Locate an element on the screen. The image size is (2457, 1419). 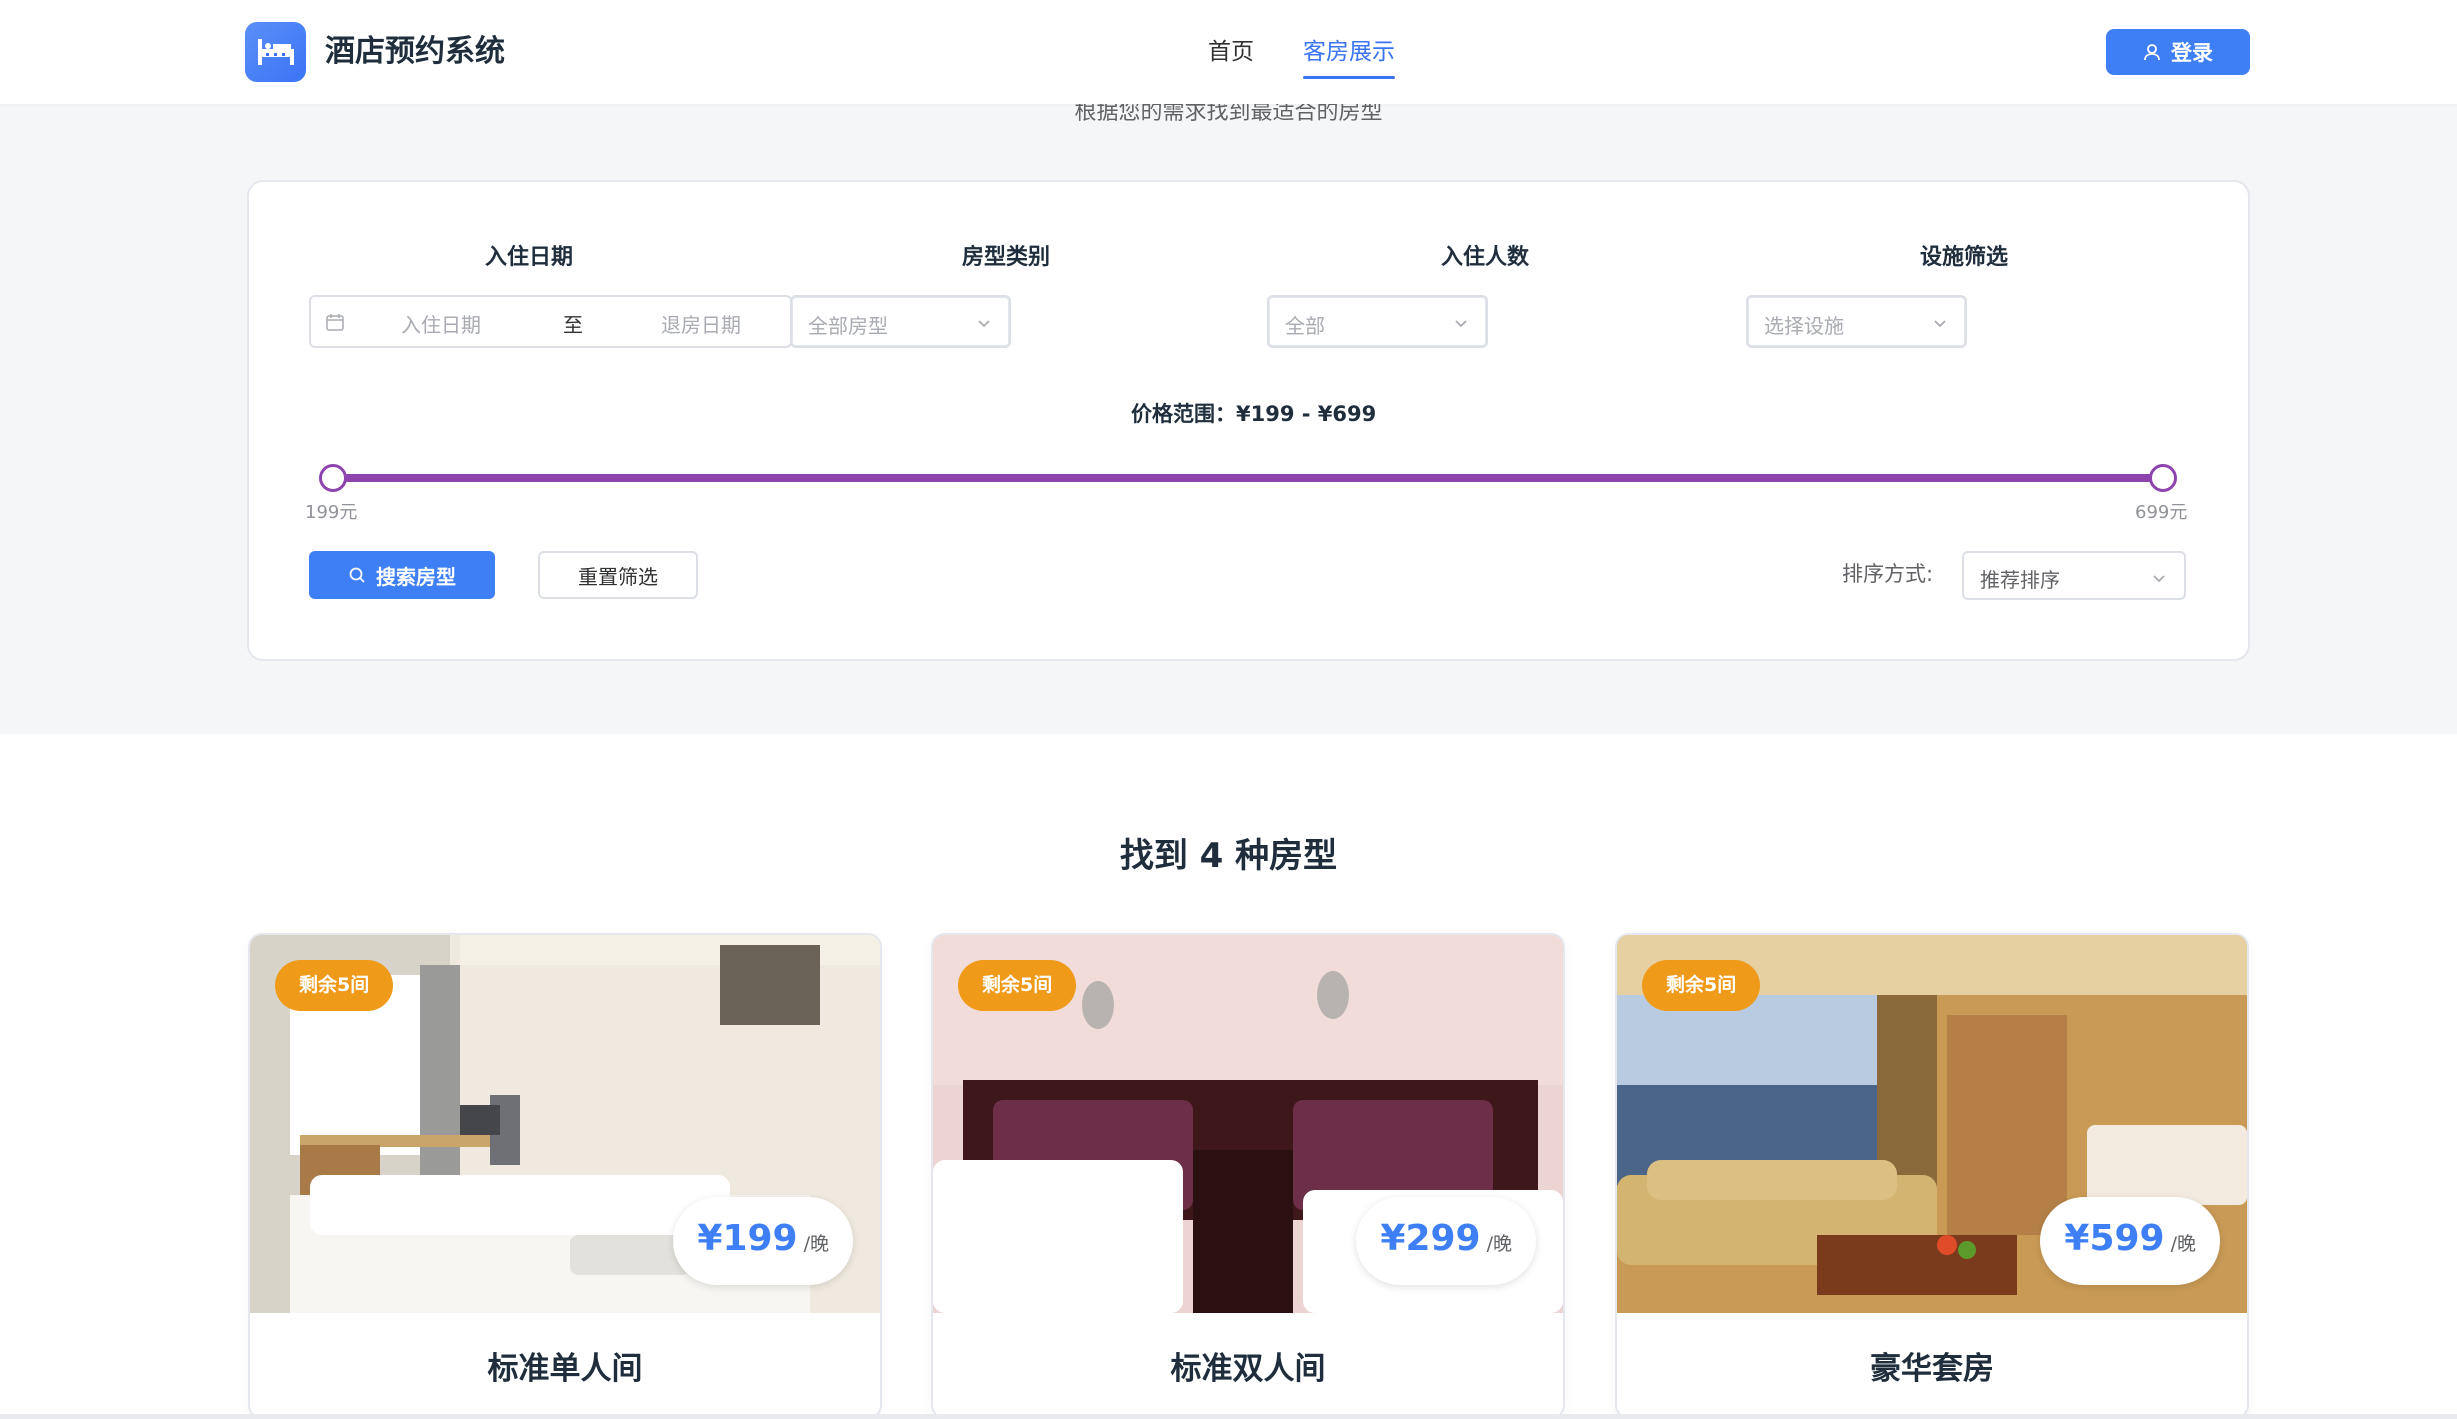
checkin-date-label: 入住日期 is located at coordinates (529, 257).